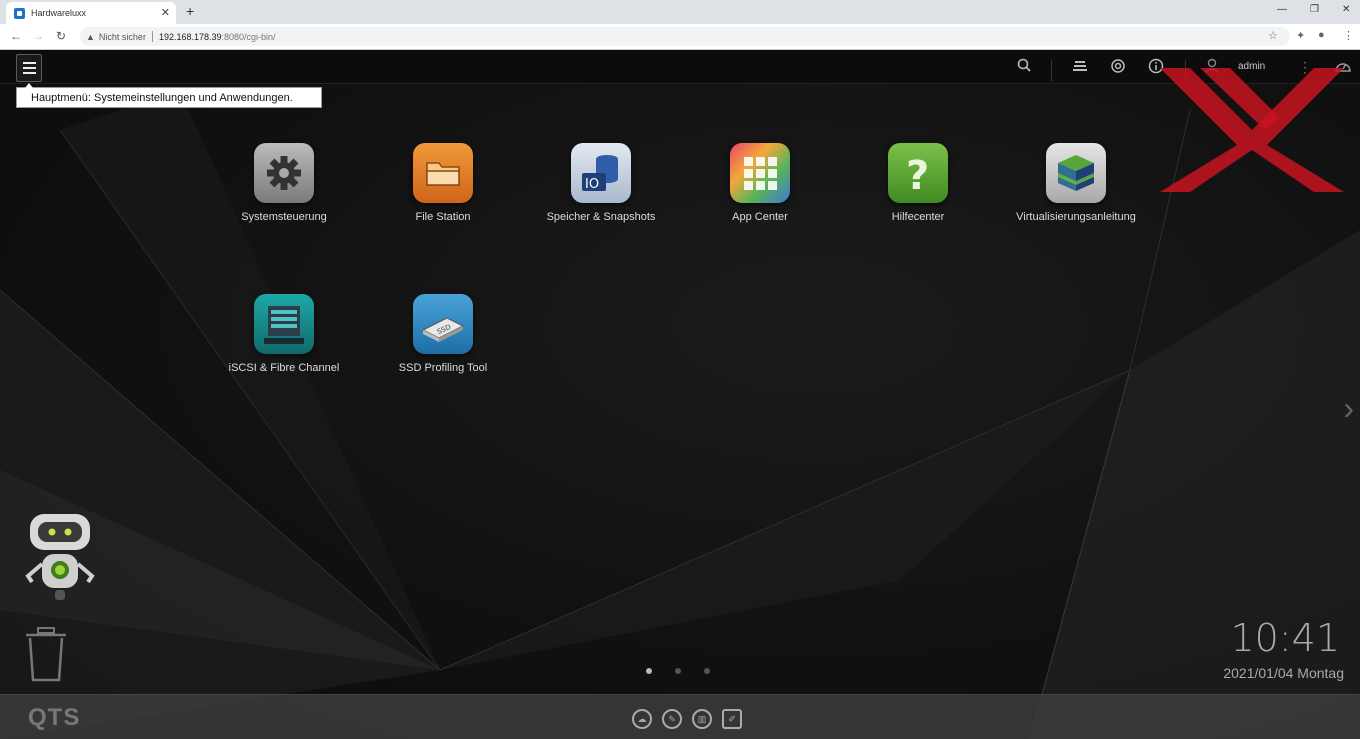 The image size is (1360, 739). Describe the element at coordinates (443, 368) in the screenshot. I see `app-label: SSD Profiling Tool` at that location.